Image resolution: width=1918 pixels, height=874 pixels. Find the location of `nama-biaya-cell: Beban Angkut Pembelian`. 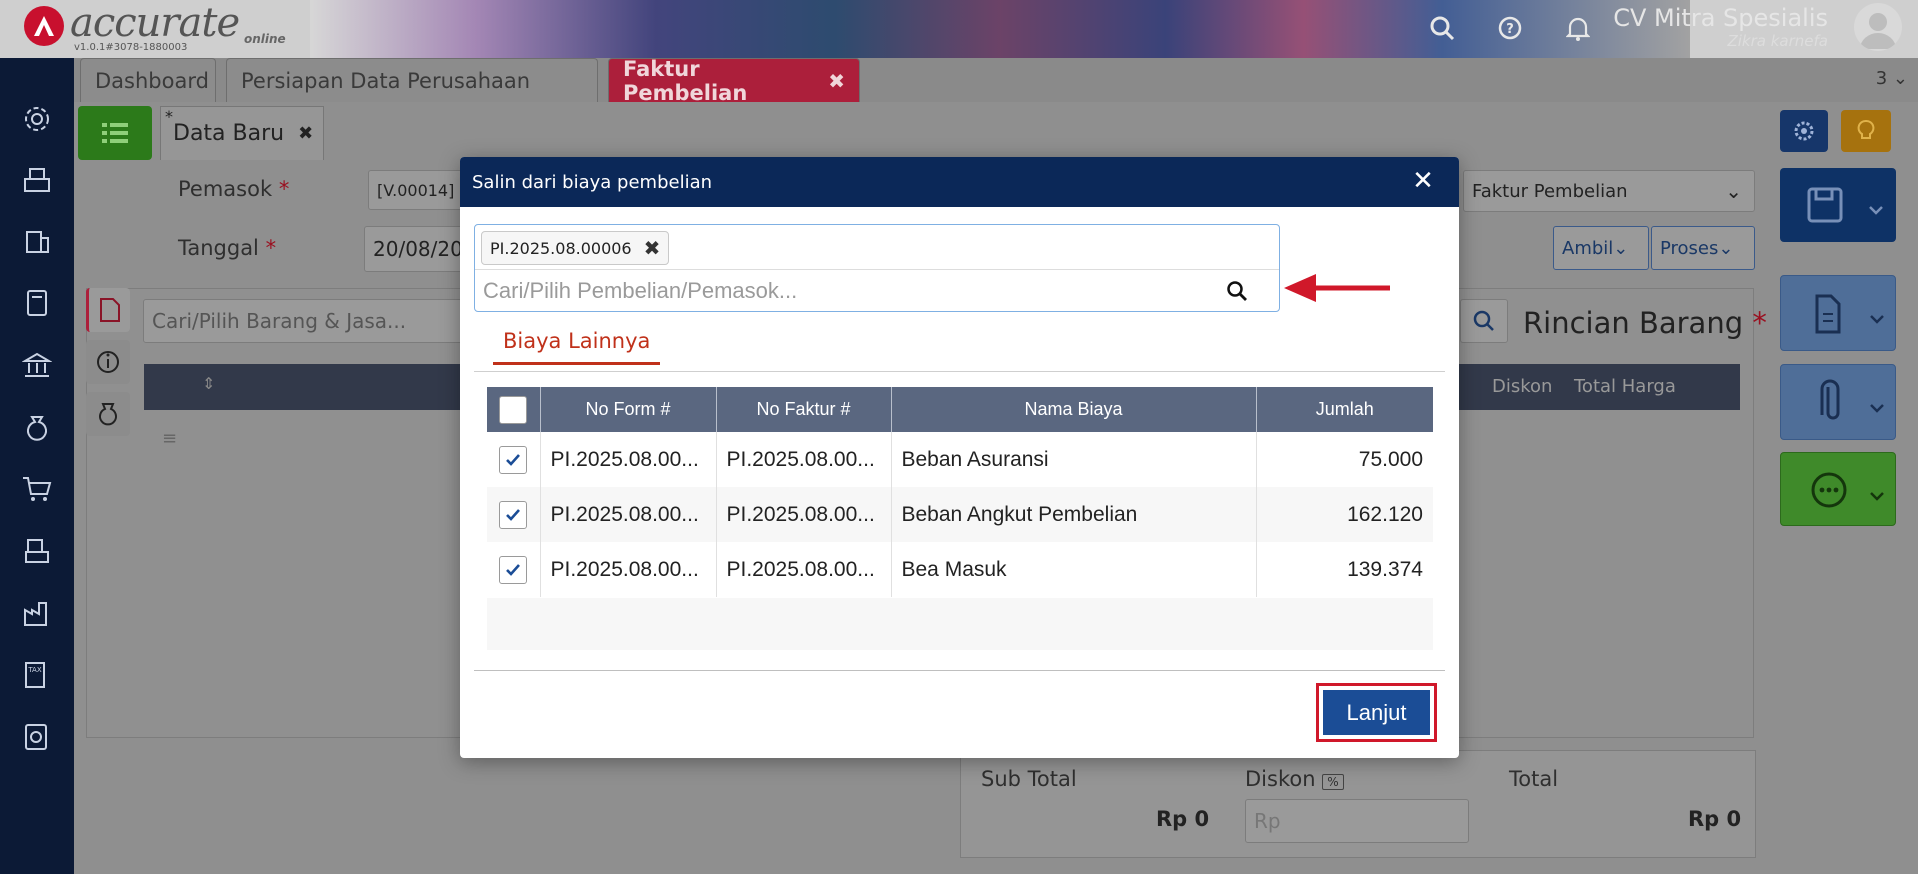

nama-biaya-cell: Beban Angkut Pembelian is located at coordinates (1074, 514).